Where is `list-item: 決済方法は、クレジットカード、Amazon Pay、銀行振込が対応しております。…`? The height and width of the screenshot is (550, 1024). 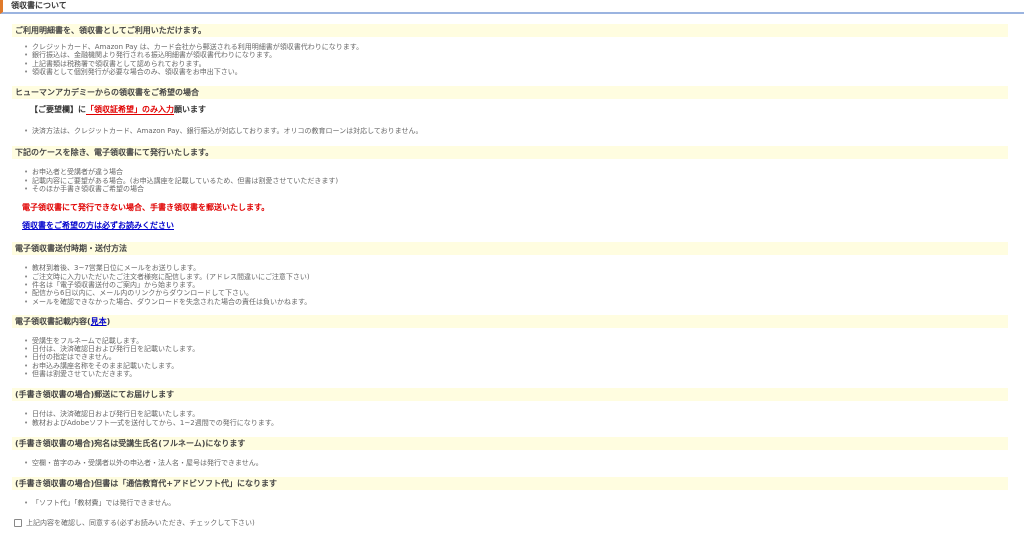
list-item: 決済方法は、クレジットカード、Amazon Pay、銀行振込が対応しております。… is located at coordinates (516, 131).